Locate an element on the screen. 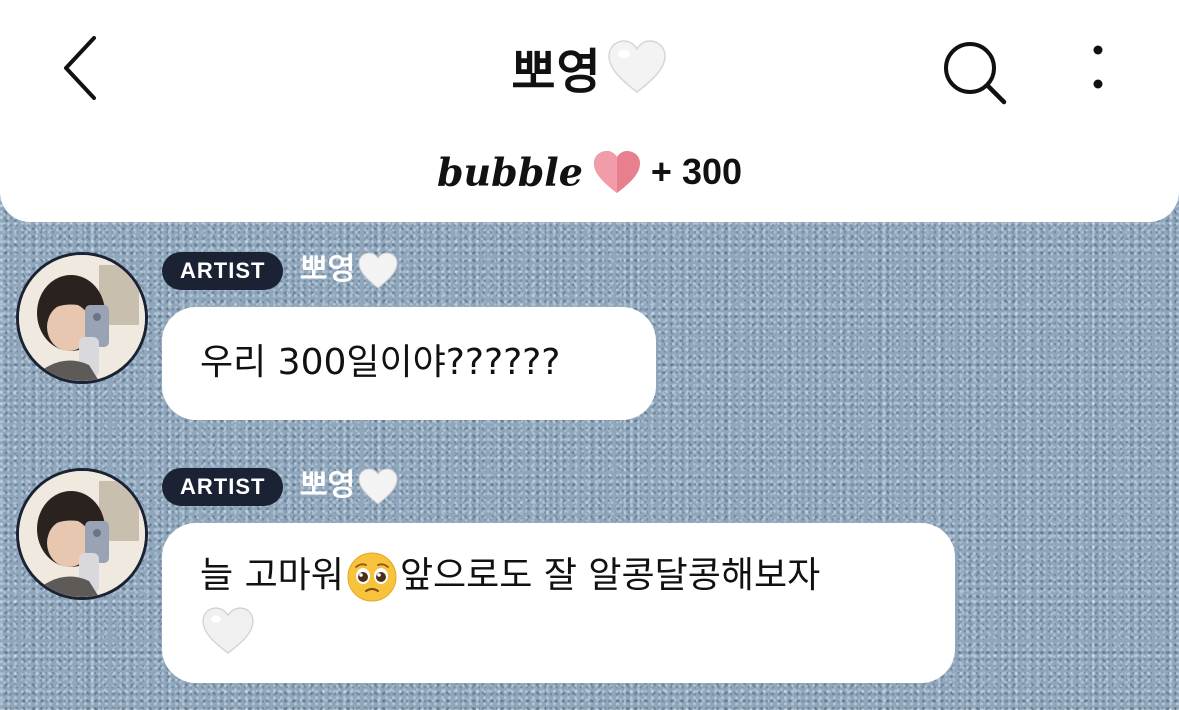  more-options-button is located at coordinates (1098, 68).